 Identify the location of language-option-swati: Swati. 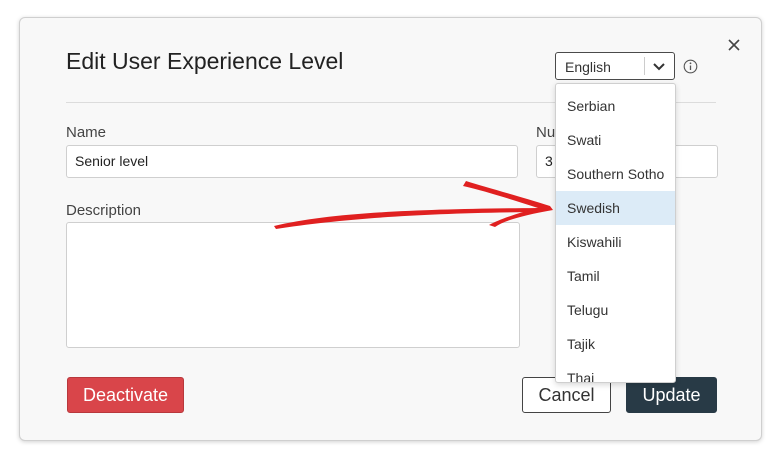
(615, 140).